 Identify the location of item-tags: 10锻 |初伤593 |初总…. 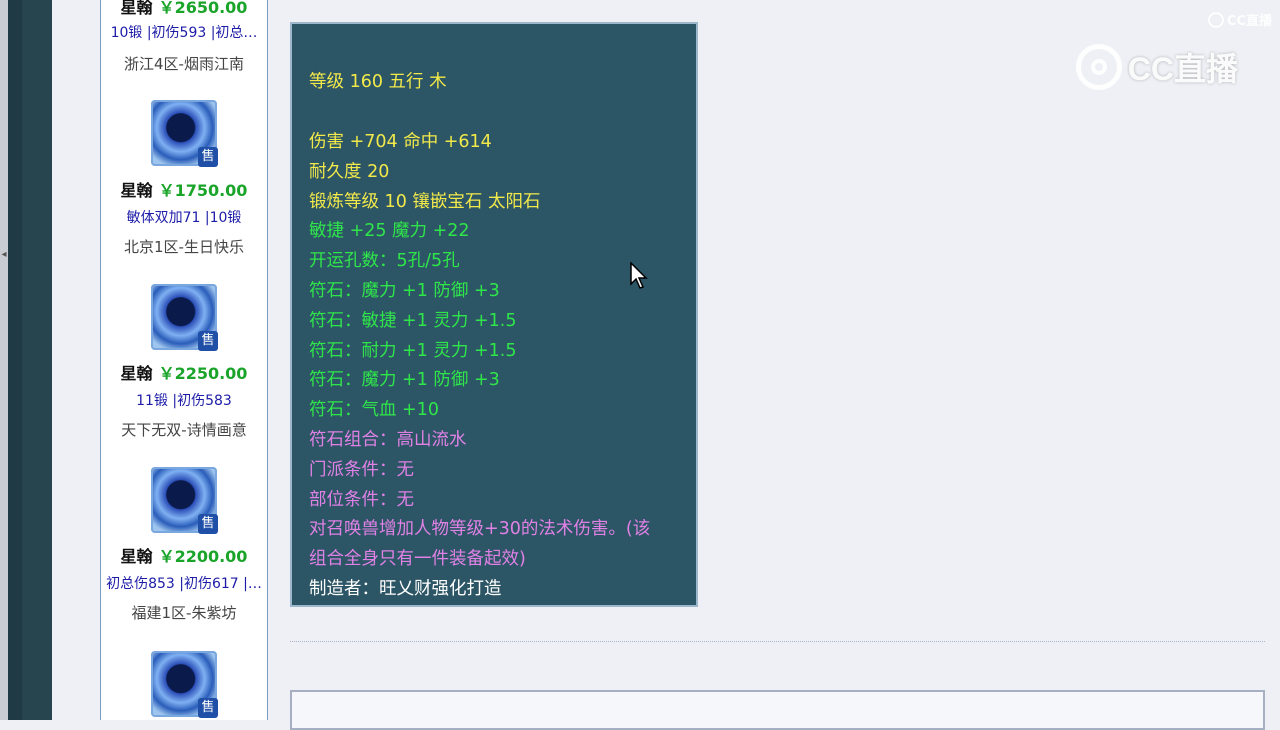
(184, 32).